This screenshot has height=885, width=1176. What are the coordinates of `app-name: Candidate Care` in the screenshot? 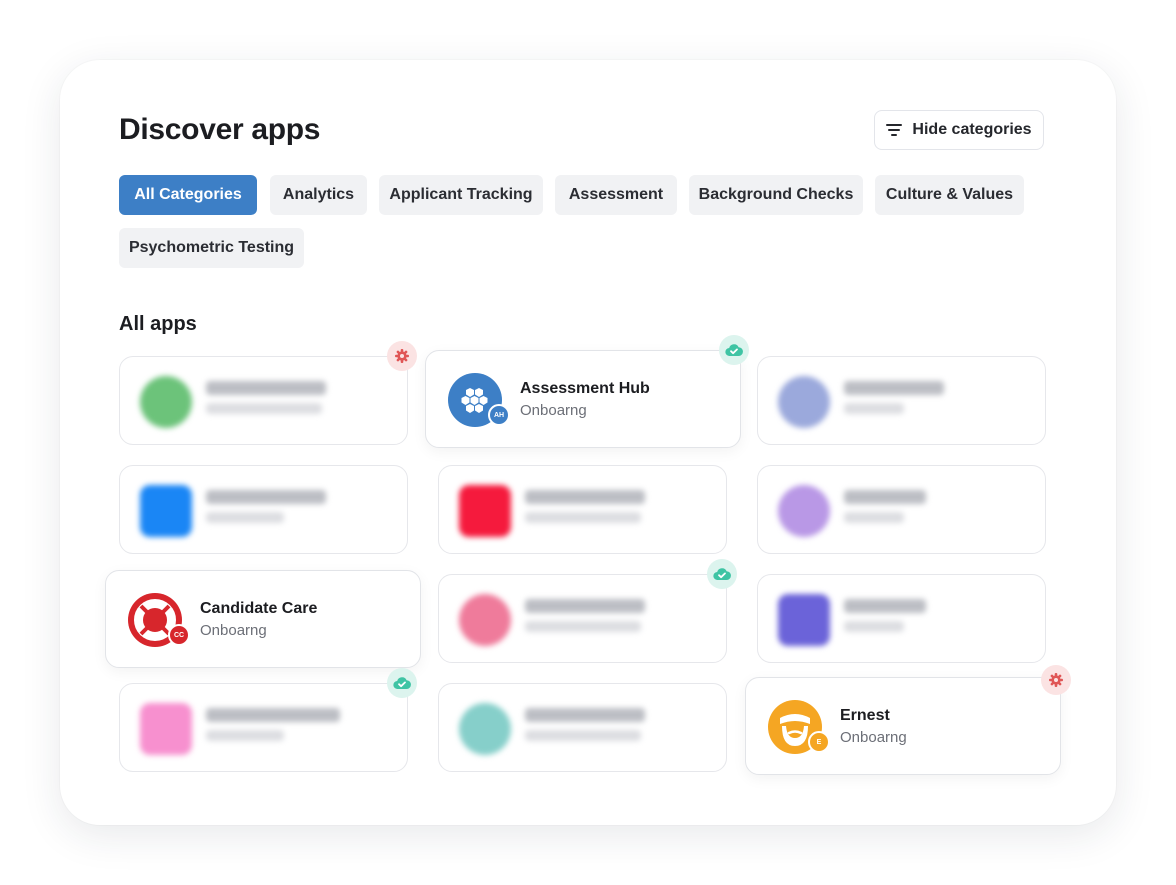 It's located at (259, 608).